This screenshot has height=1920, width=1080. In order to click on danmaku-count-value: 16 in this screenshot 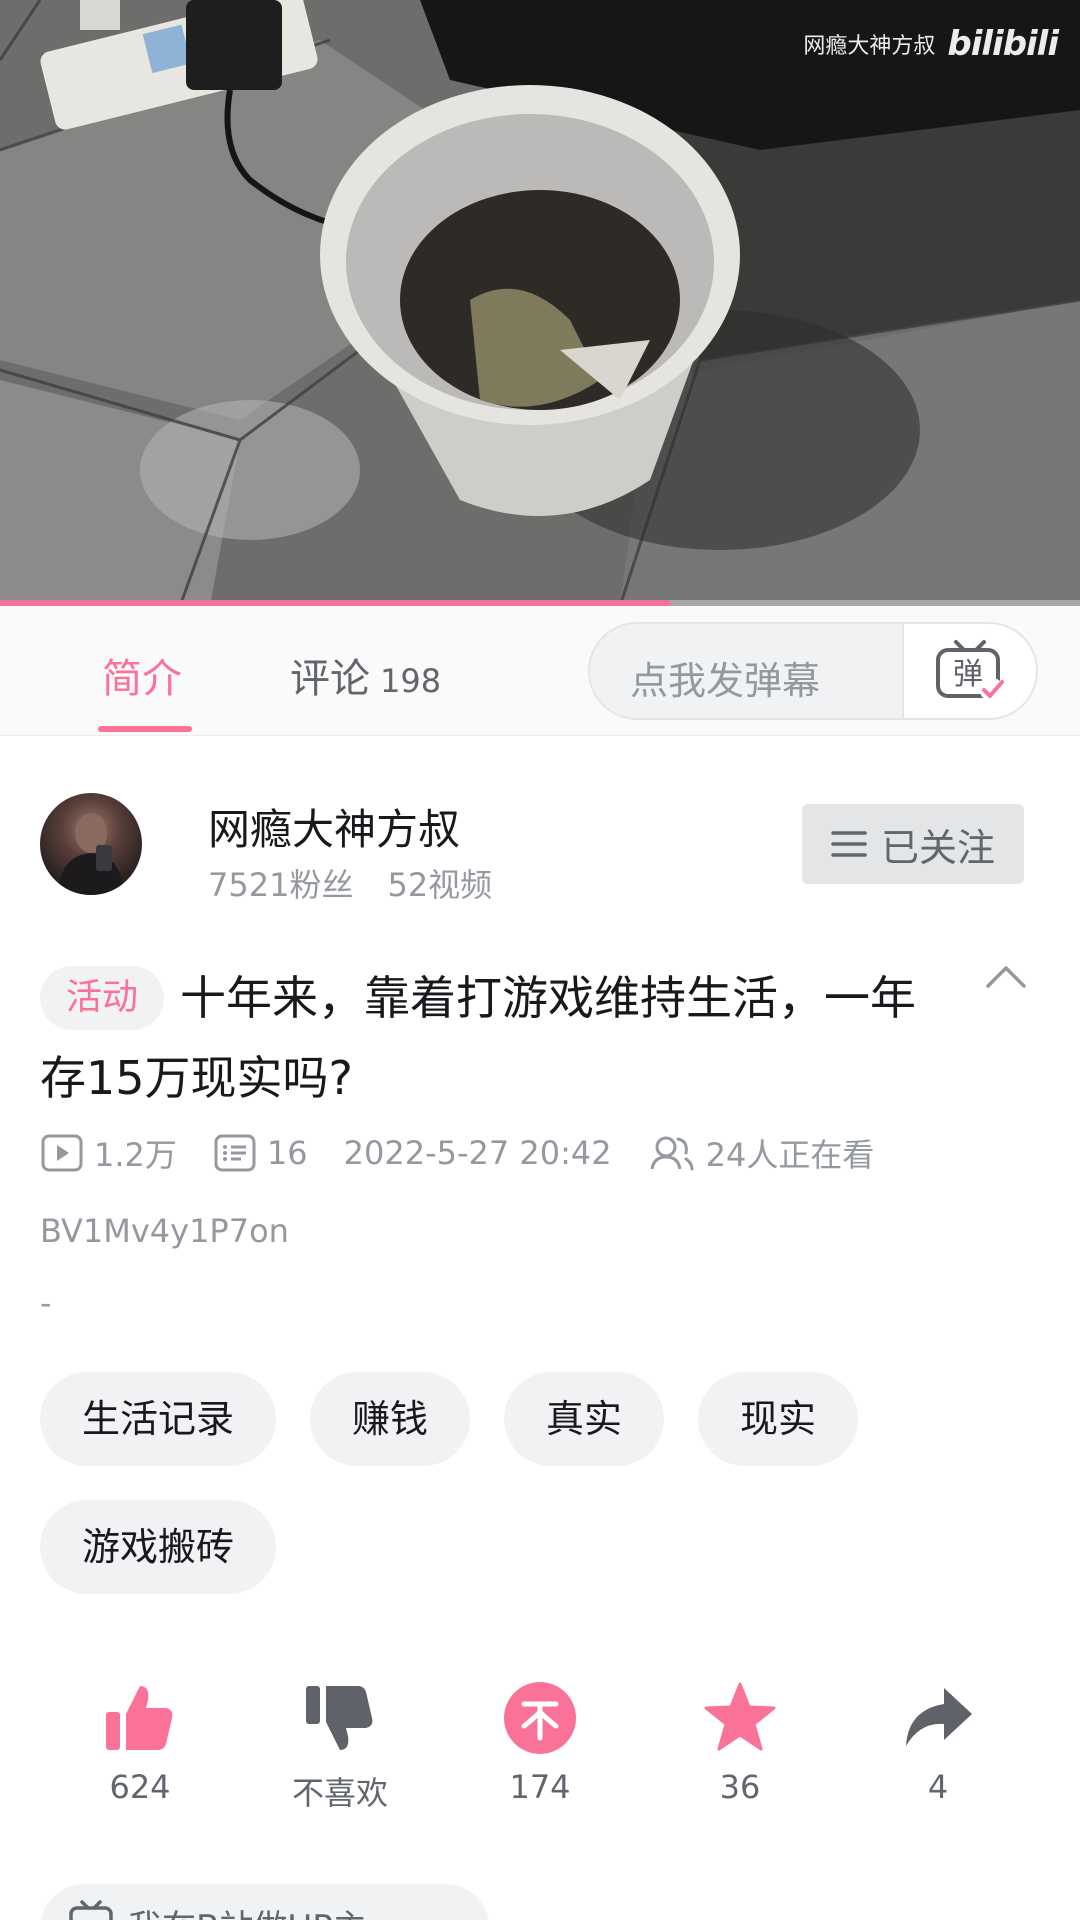, I will do `click(287, 1153)`.